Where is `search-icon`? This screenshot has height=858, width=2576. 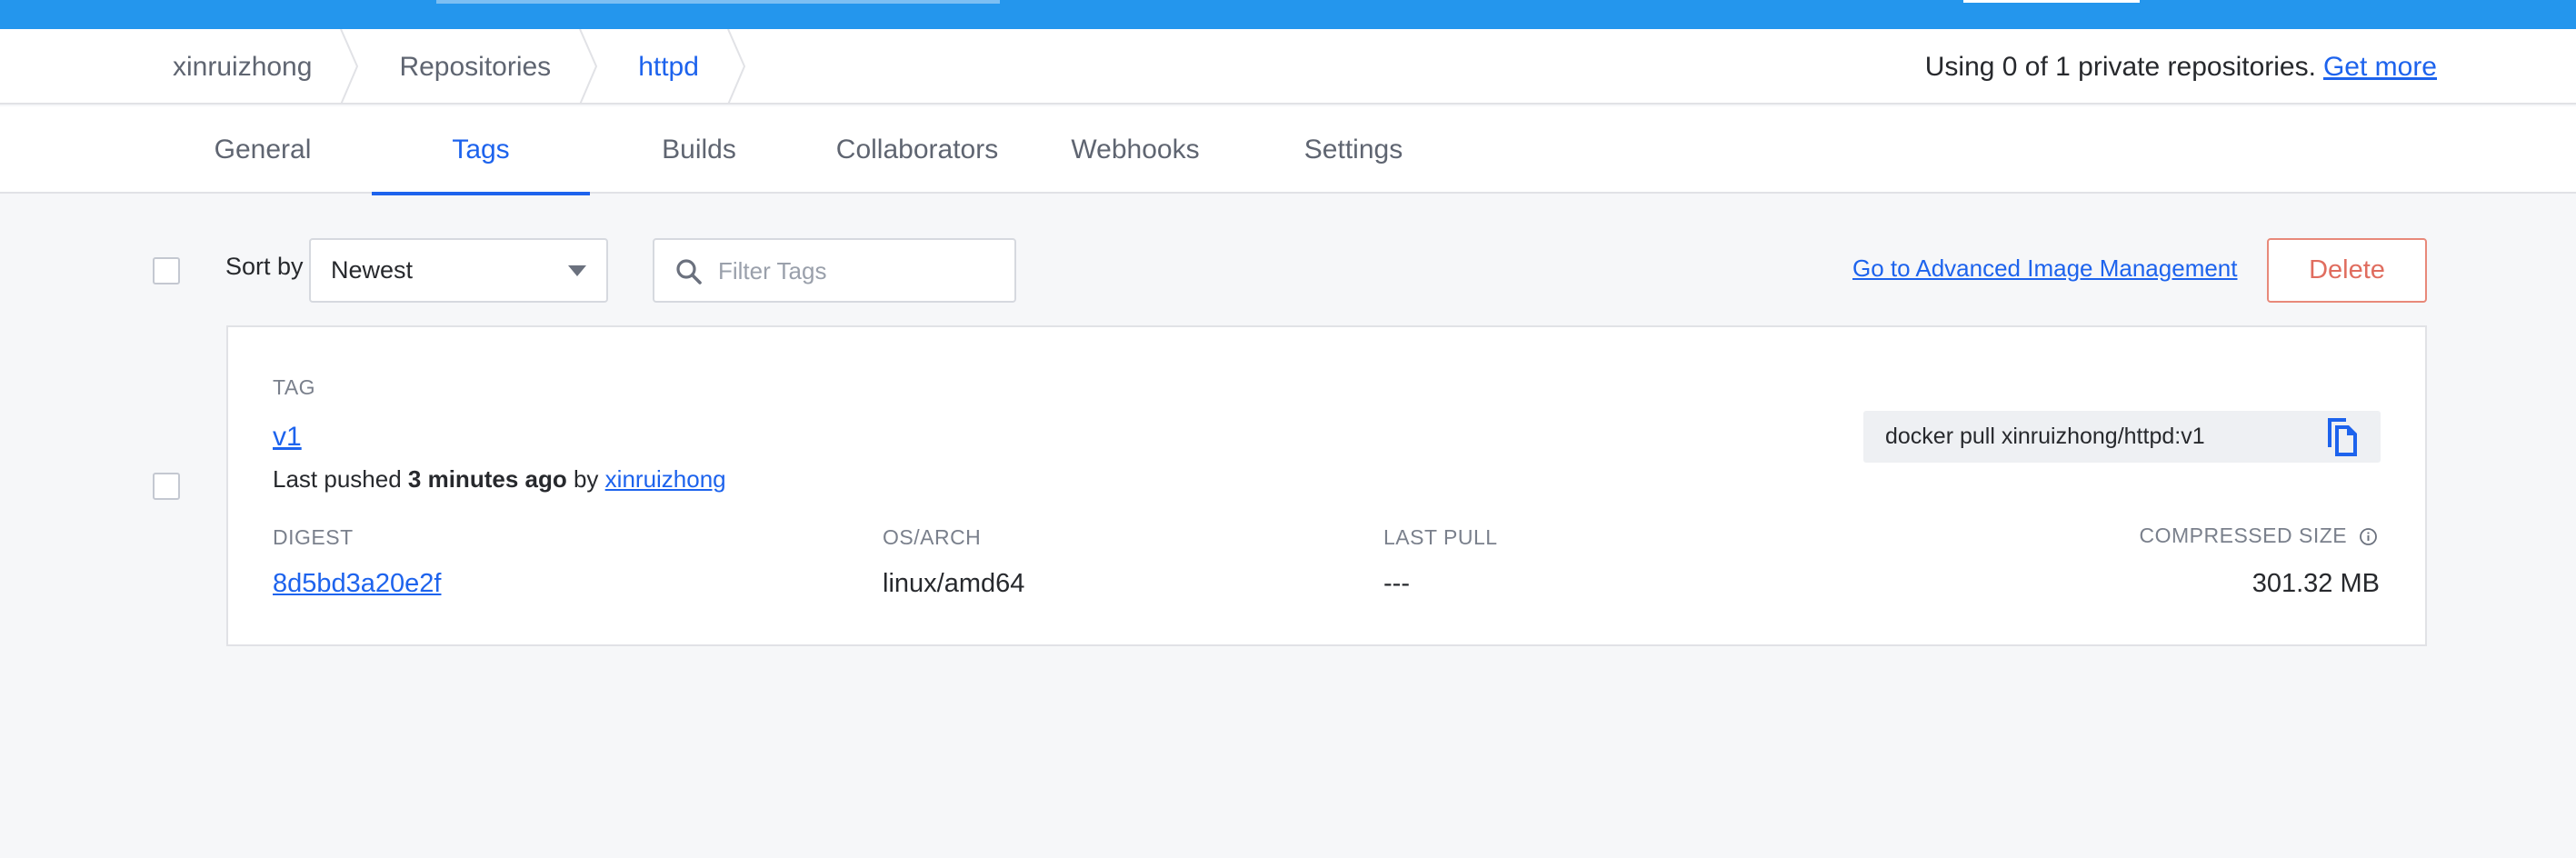 search-icon is located at coordinates (689, 271).